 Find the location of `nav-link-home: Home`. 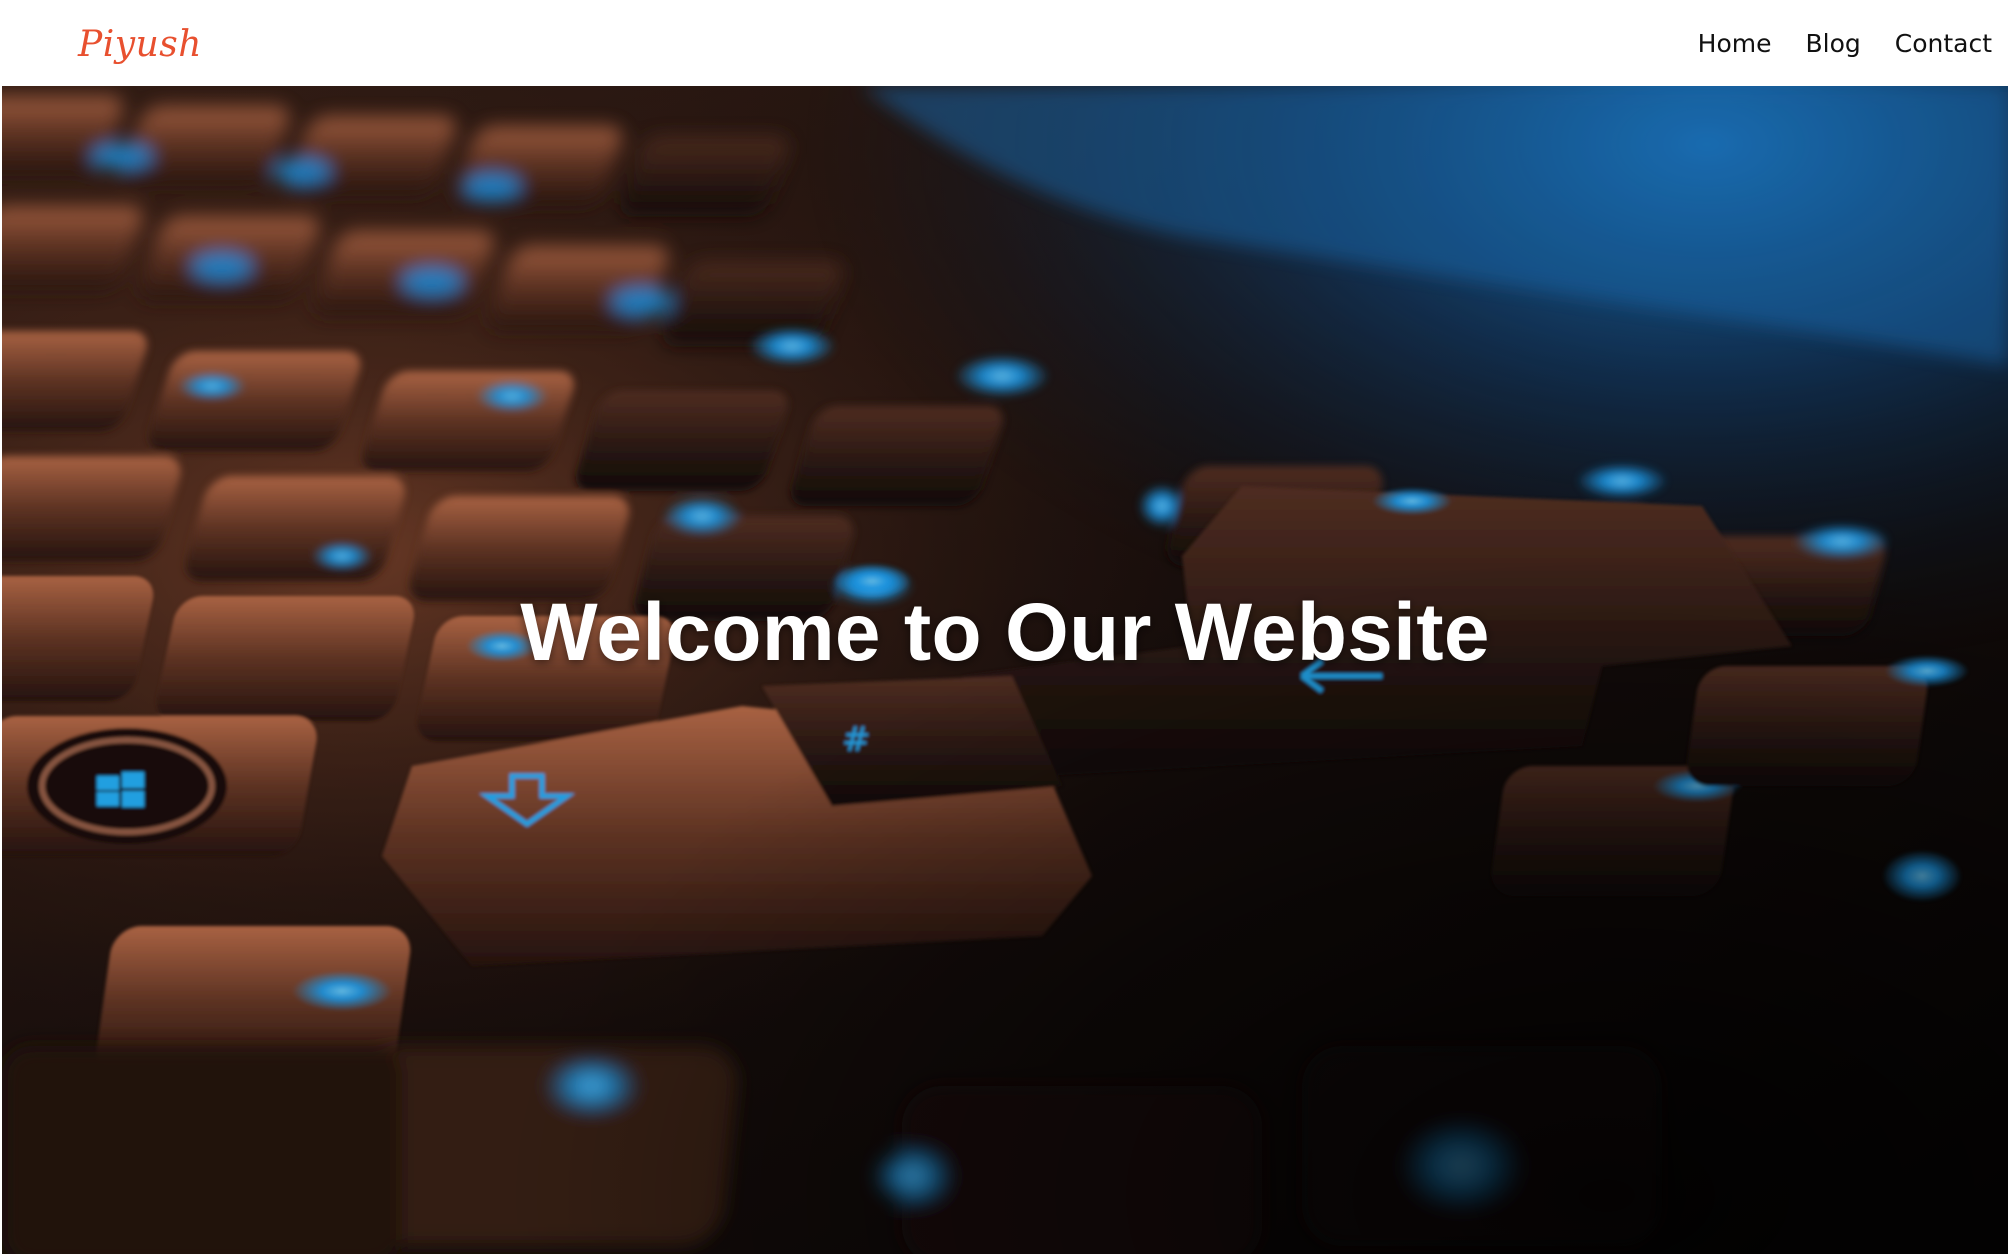

nav-link-home: Home is located at coordinates (1735, 43).